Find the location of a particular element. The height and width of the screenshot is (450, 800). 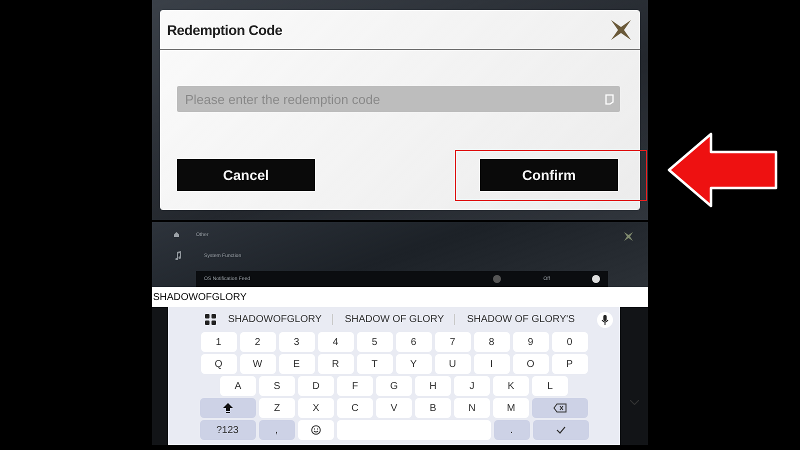

checkmark-icon is located at coordinates (561, 430).